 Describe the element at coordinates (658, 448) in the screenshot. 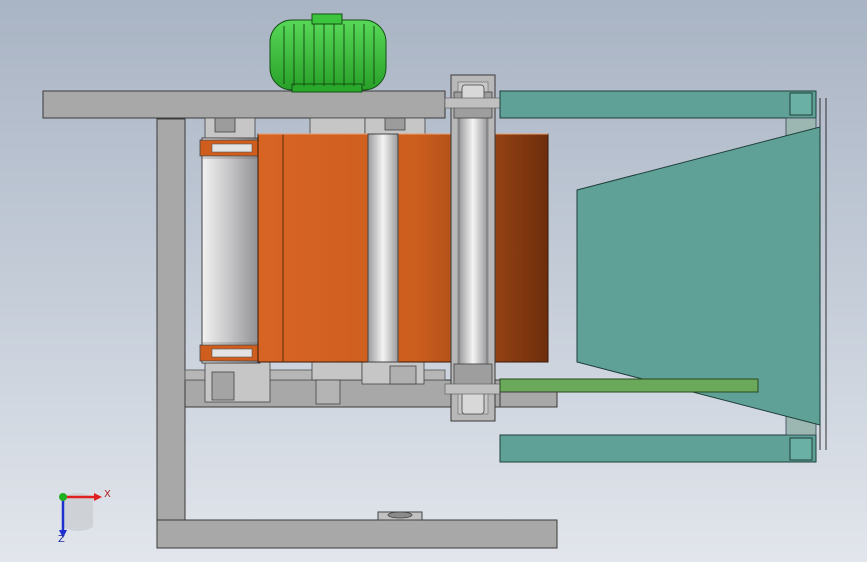

I see `hopper-bottom-bar` at that location.